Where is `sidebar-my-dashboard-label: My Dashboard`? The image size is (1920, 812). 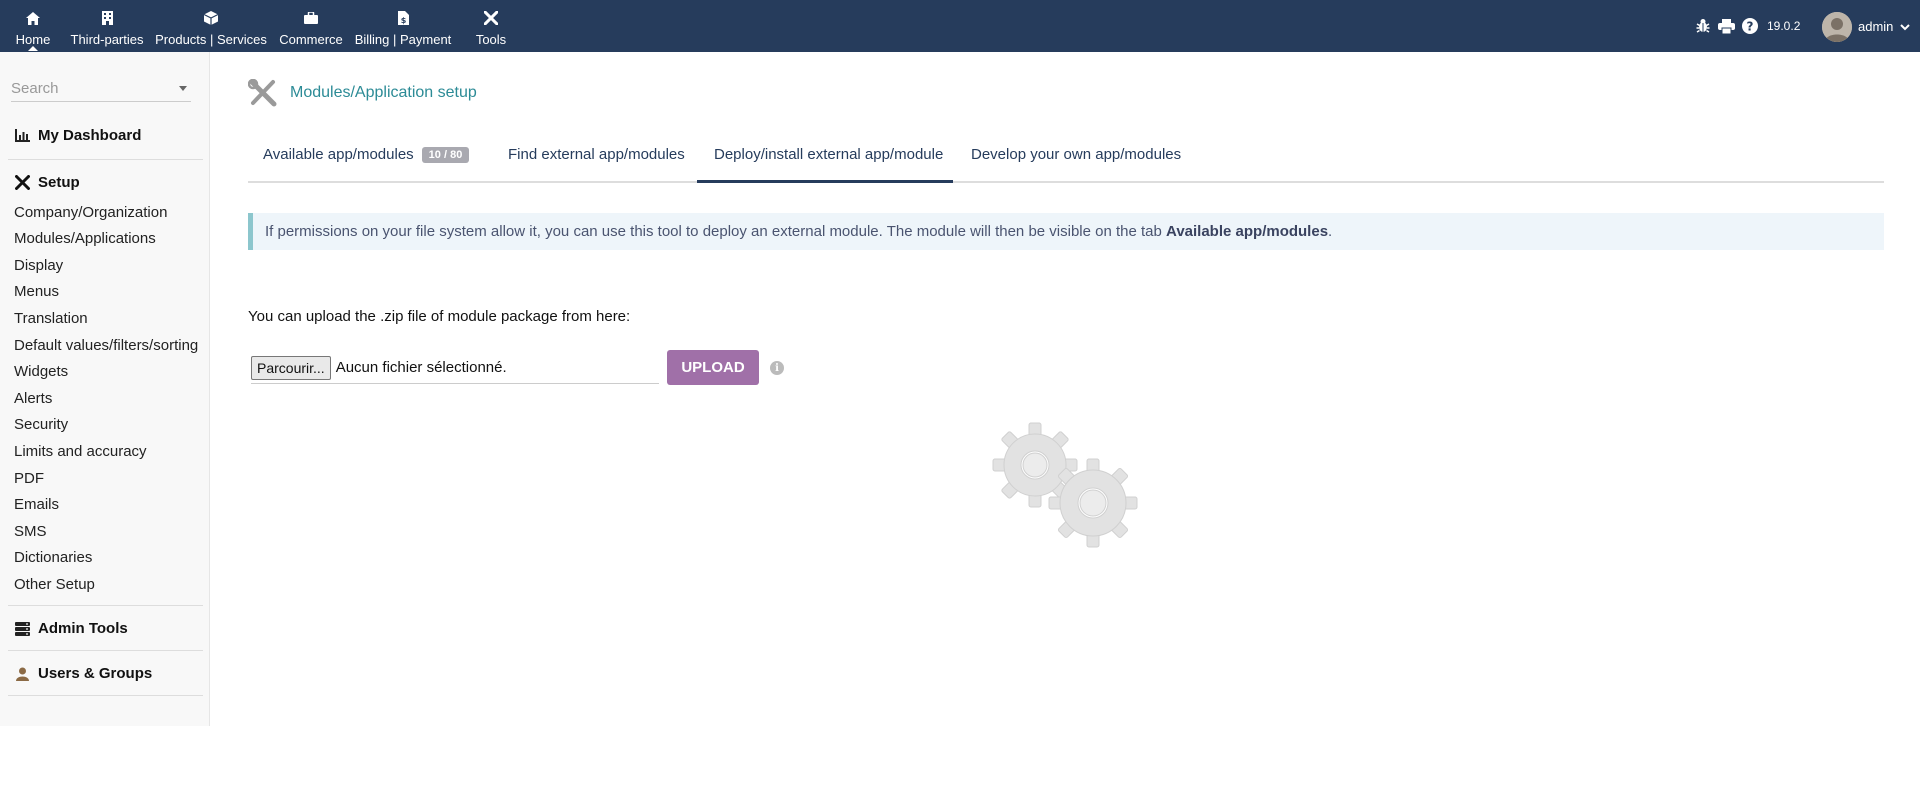
sidebar-my-dashboard-label: My Dashboard is located at coordinates (90, 135).